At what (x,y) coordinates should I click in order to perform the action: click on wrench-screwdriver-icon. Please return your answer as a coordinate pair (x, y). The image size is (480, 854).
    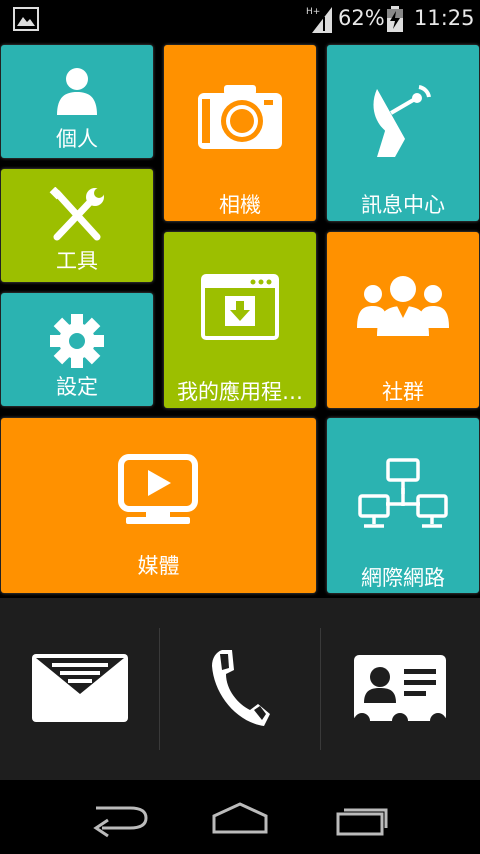
    Looking at the image, I should click on (76, 214).